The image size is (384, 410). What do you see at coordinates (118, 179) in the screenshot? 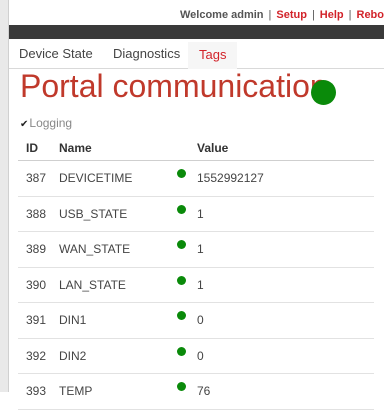
I see `cell-name: DEVICETIME` at bounding box center [118, 179].